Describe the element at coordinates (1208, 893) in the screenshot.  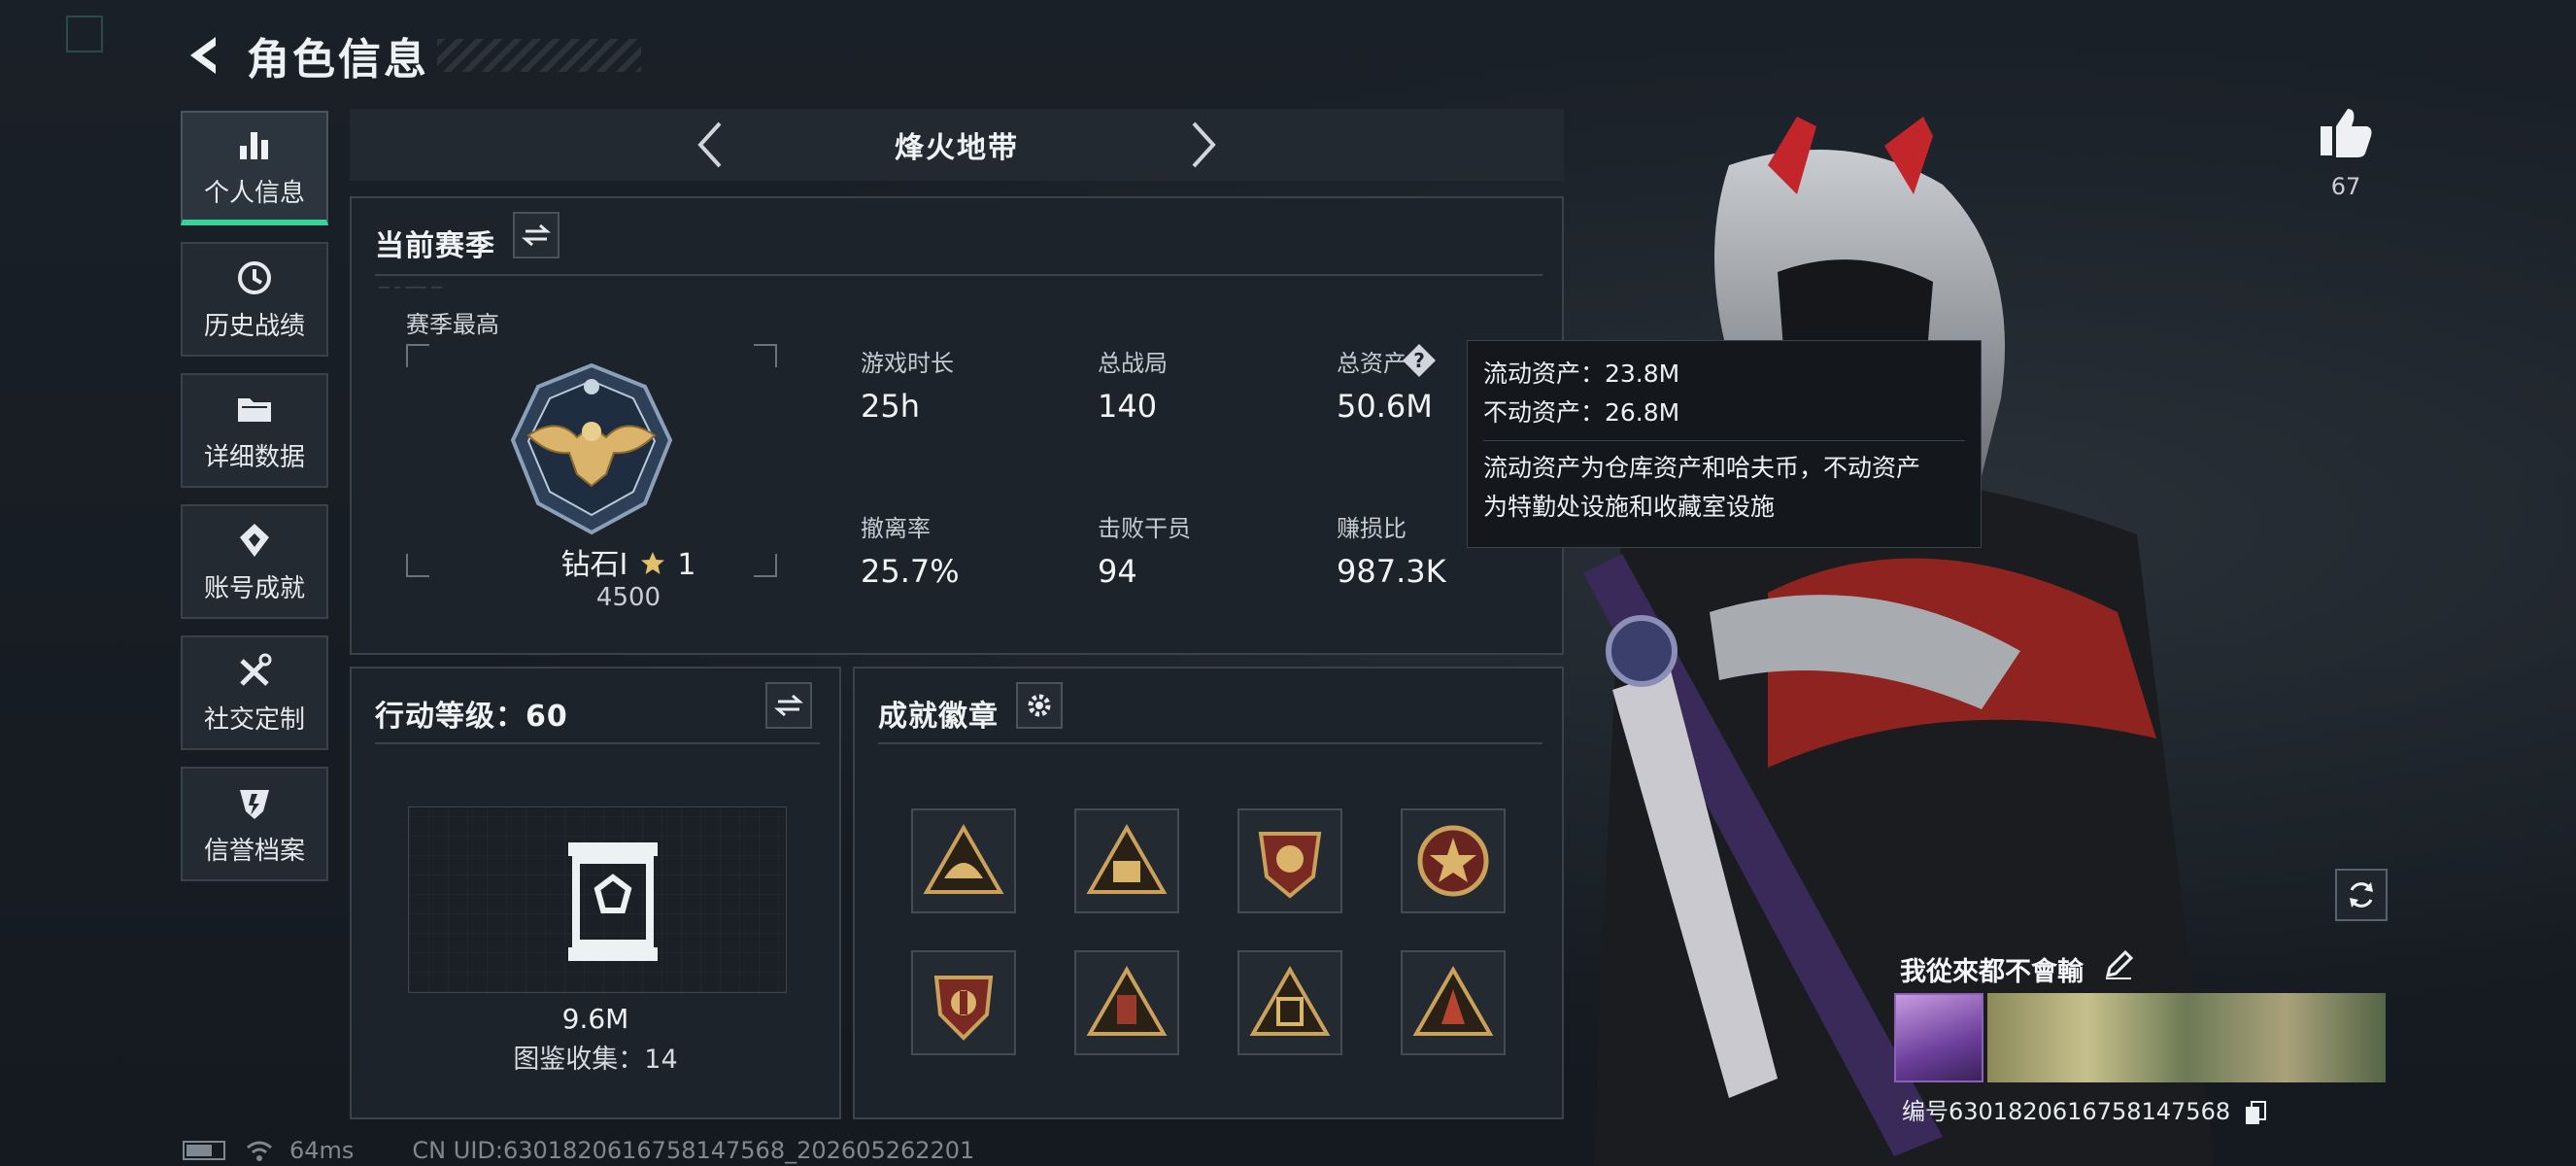
I see `achievement-badges-panel: 成就徽章` at that location.